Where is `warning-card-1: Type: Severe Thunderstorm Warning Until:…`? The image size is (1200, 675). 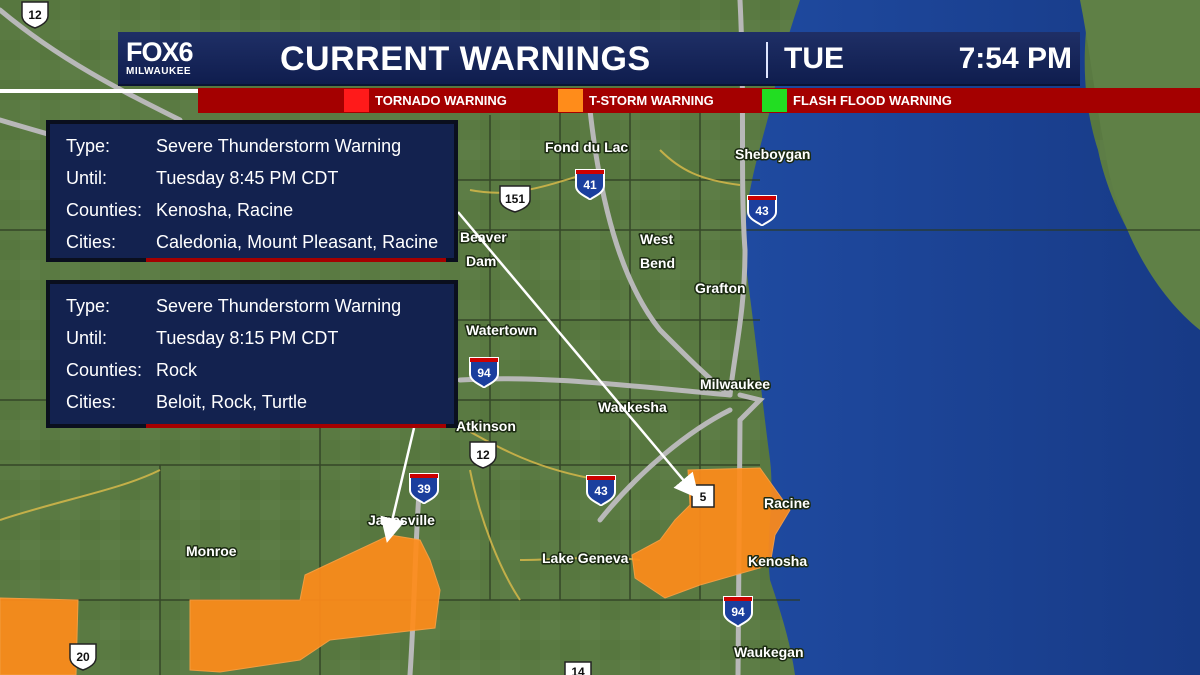 warning-card-1: Type: Severe Thunderstorm Warning Until:… is located at coordinates (252, 191).